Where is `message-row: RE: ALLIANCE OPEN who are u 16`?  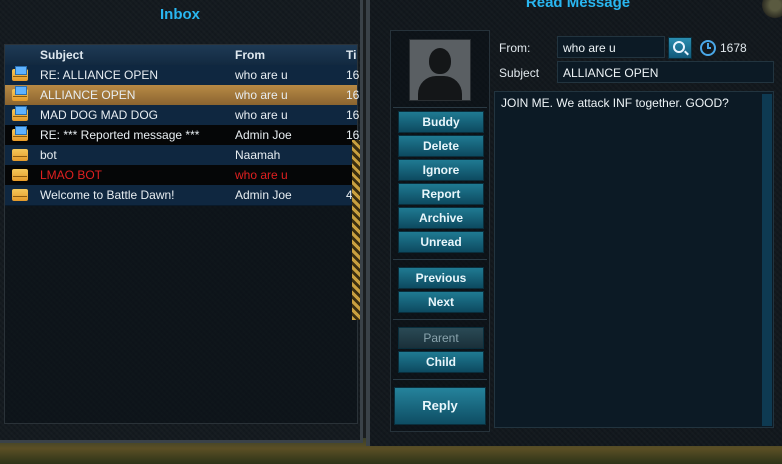 message-row: RE: ALLIANCE OPEN who are u 16 is located at coordinates (182, 75).